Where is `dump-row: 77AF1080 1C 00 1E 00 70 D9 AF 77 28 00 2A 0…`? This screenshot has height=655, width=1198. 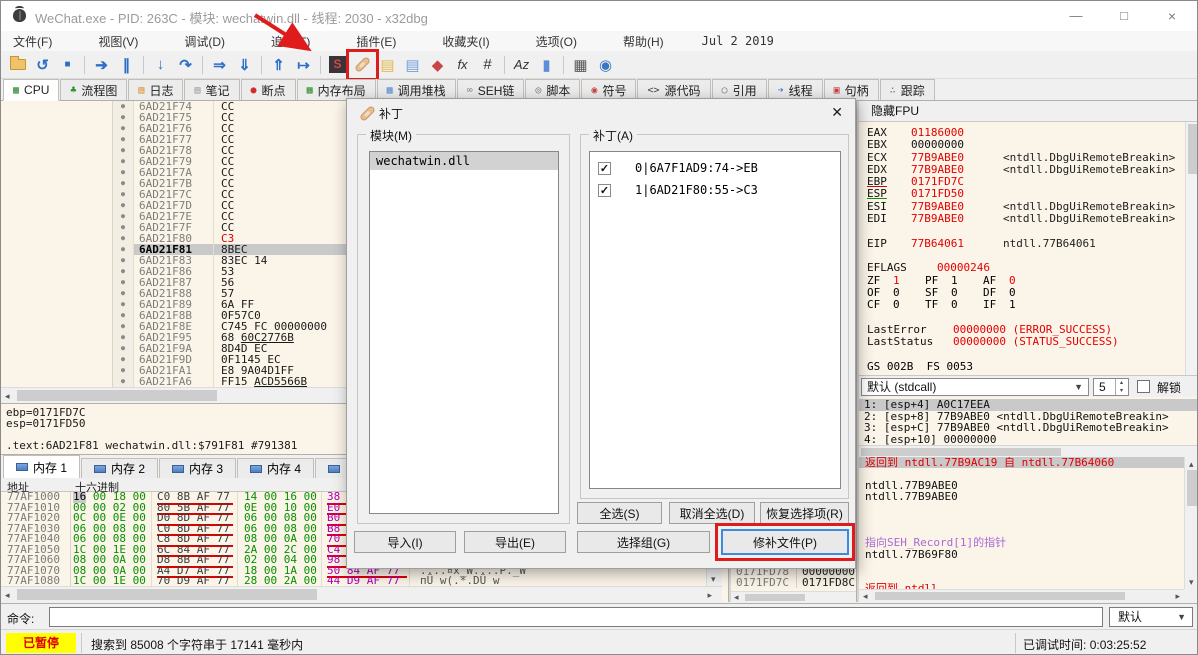
dump-row: 77AF1080 1C 00 1E 00 70 D9 AF 77 28 00 2A 0… is located at coordinates (353, 580).